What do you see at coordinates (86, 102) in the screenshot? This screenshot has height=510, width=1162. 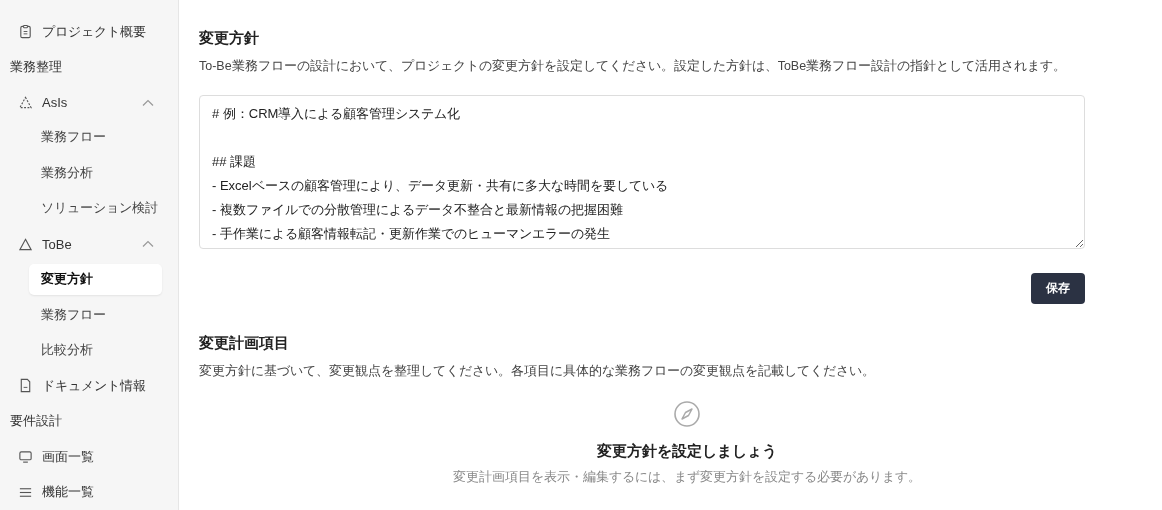 I see `nav-group: AsIs` at bounding box center [86, 102].